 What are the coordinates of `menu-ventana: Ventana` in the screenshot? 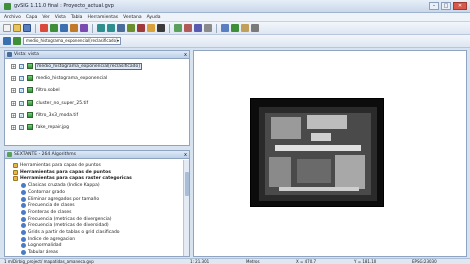 It's located at (132, 17).